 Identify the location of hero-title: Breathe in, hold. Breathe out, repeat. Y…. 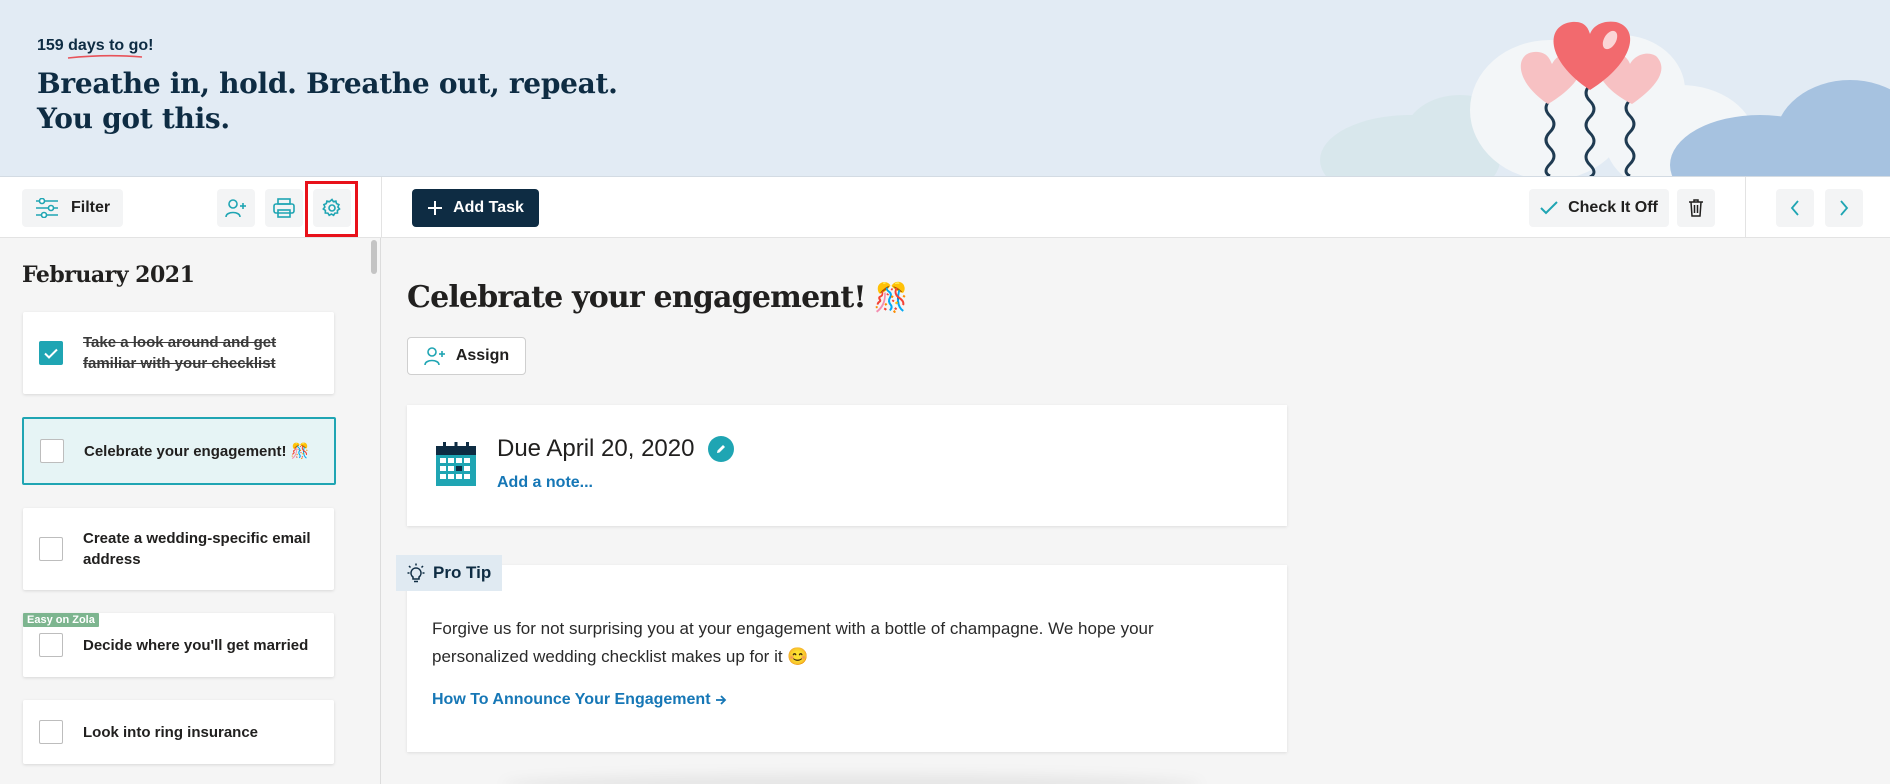
(327, 101).